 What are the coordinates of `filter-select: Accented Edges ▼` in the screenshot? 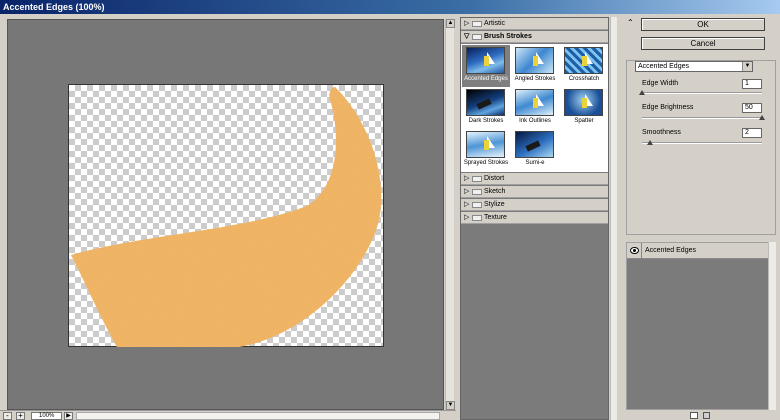 It's located at (694, 66).